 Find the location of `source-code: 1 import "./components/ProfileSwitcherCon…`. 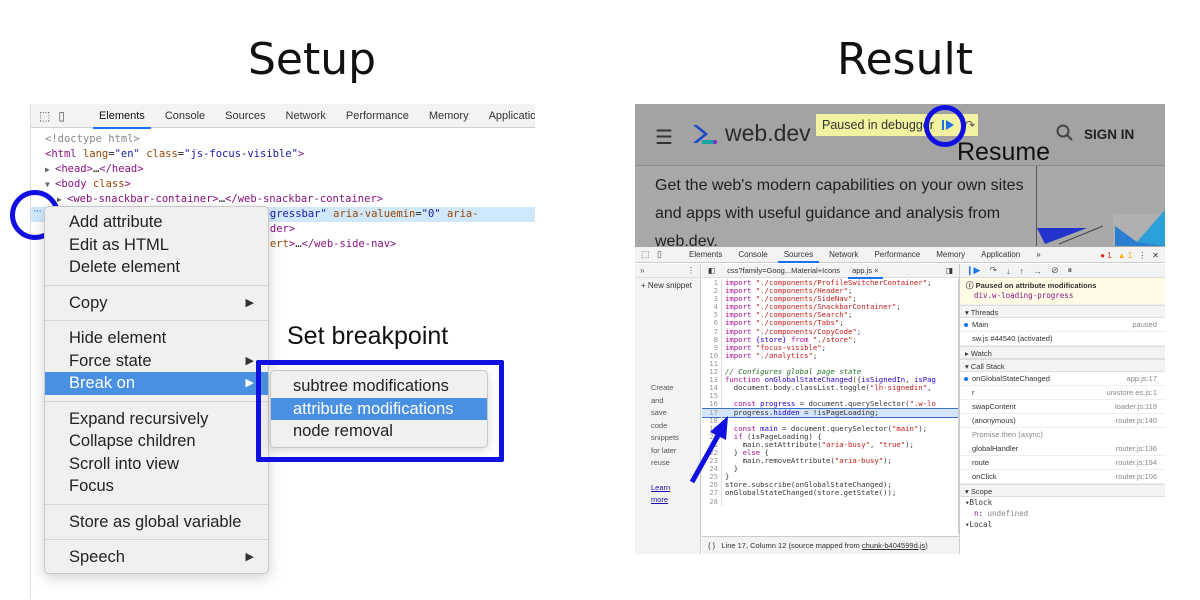

source-code: 1 import "./components/ProfileSwitcherCon… is located at coordinates (830, 406).